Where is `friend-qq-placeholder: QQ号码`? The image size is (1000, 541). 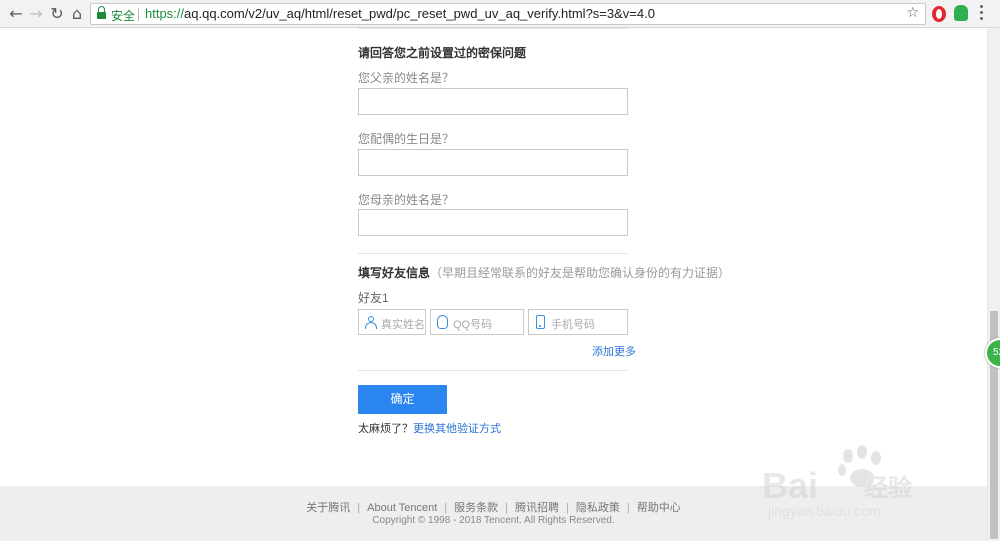
friend-qq-placeholder: QQ号码 is located at coordinates (473, 325).